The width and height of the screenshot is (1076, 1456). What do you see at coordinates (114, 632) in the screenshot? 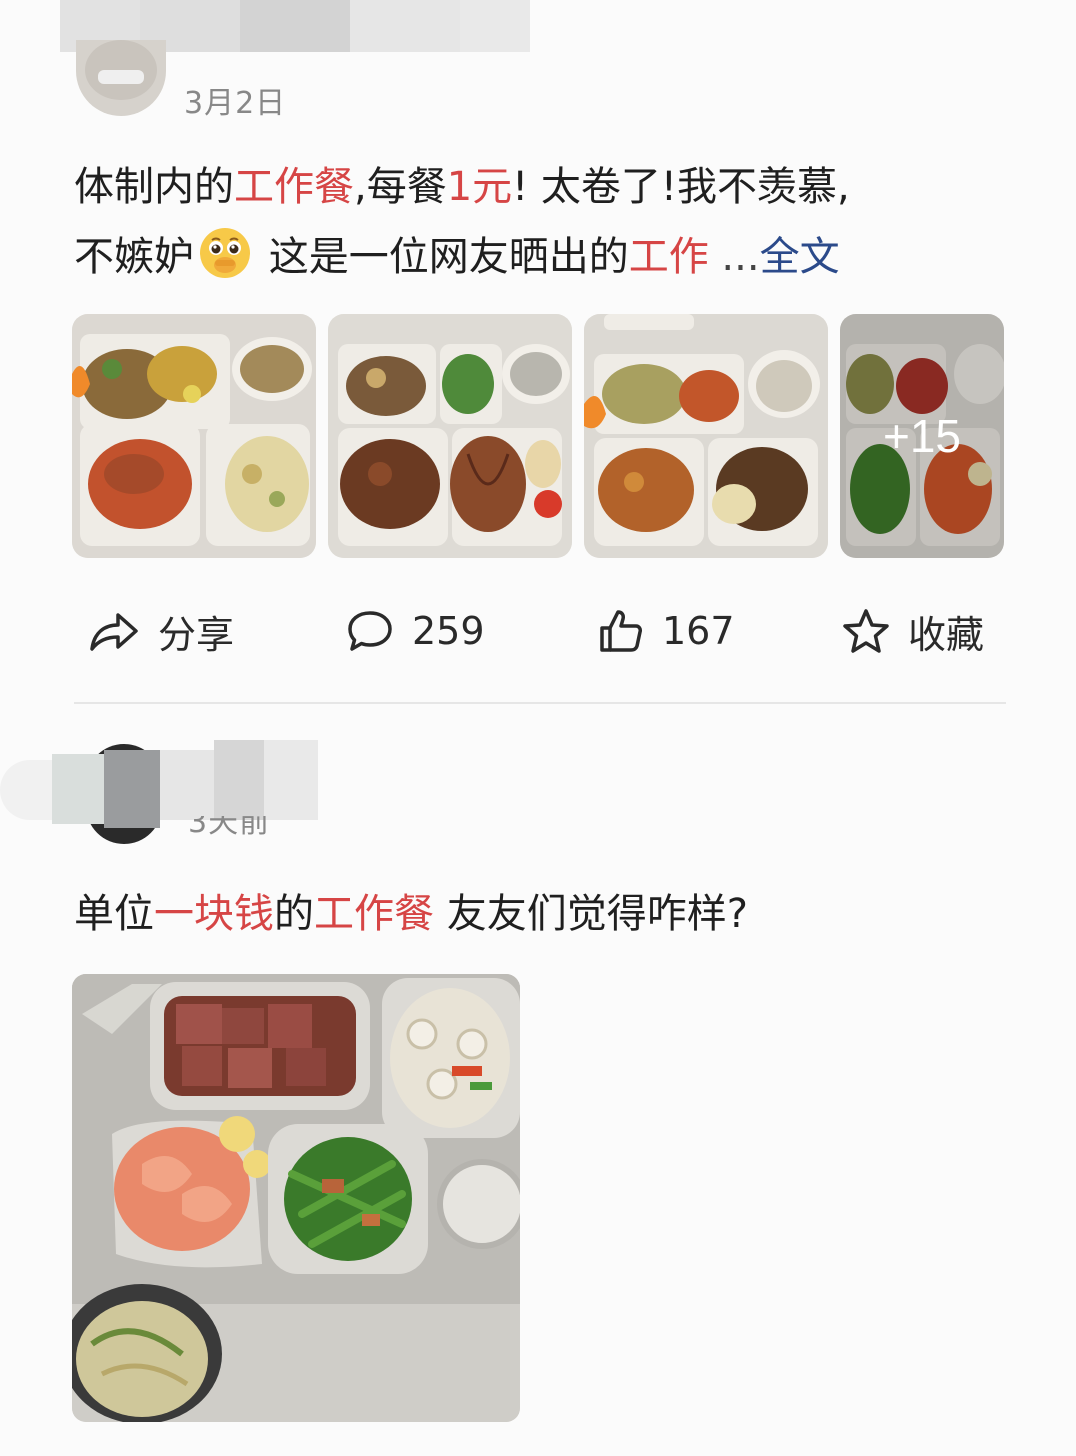
I see `share-icon` at bounding box center [114, 632].